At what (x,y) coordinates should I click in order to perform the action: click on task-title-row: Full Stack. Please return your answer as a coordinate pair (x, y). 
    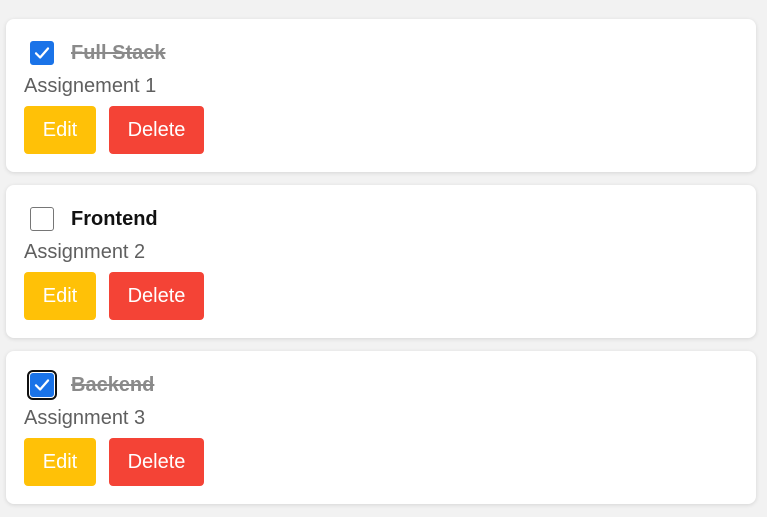
    Looking at the image, I should click on (97, 53).